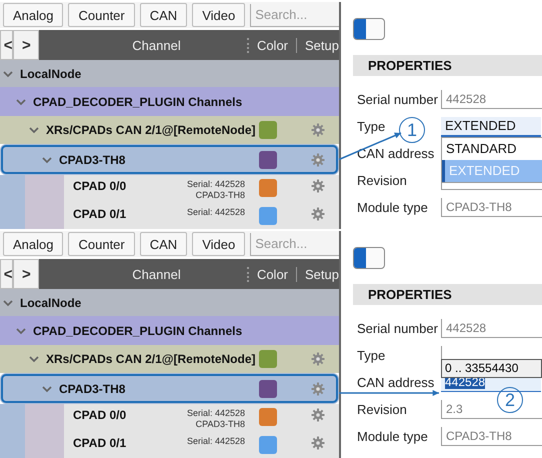 The image size is (542, 458). What do you see at coordinates (491, 368) in the screenshot?
I see `range-tooltip: 0 .. 33554430` at bounding box center [491, 368].